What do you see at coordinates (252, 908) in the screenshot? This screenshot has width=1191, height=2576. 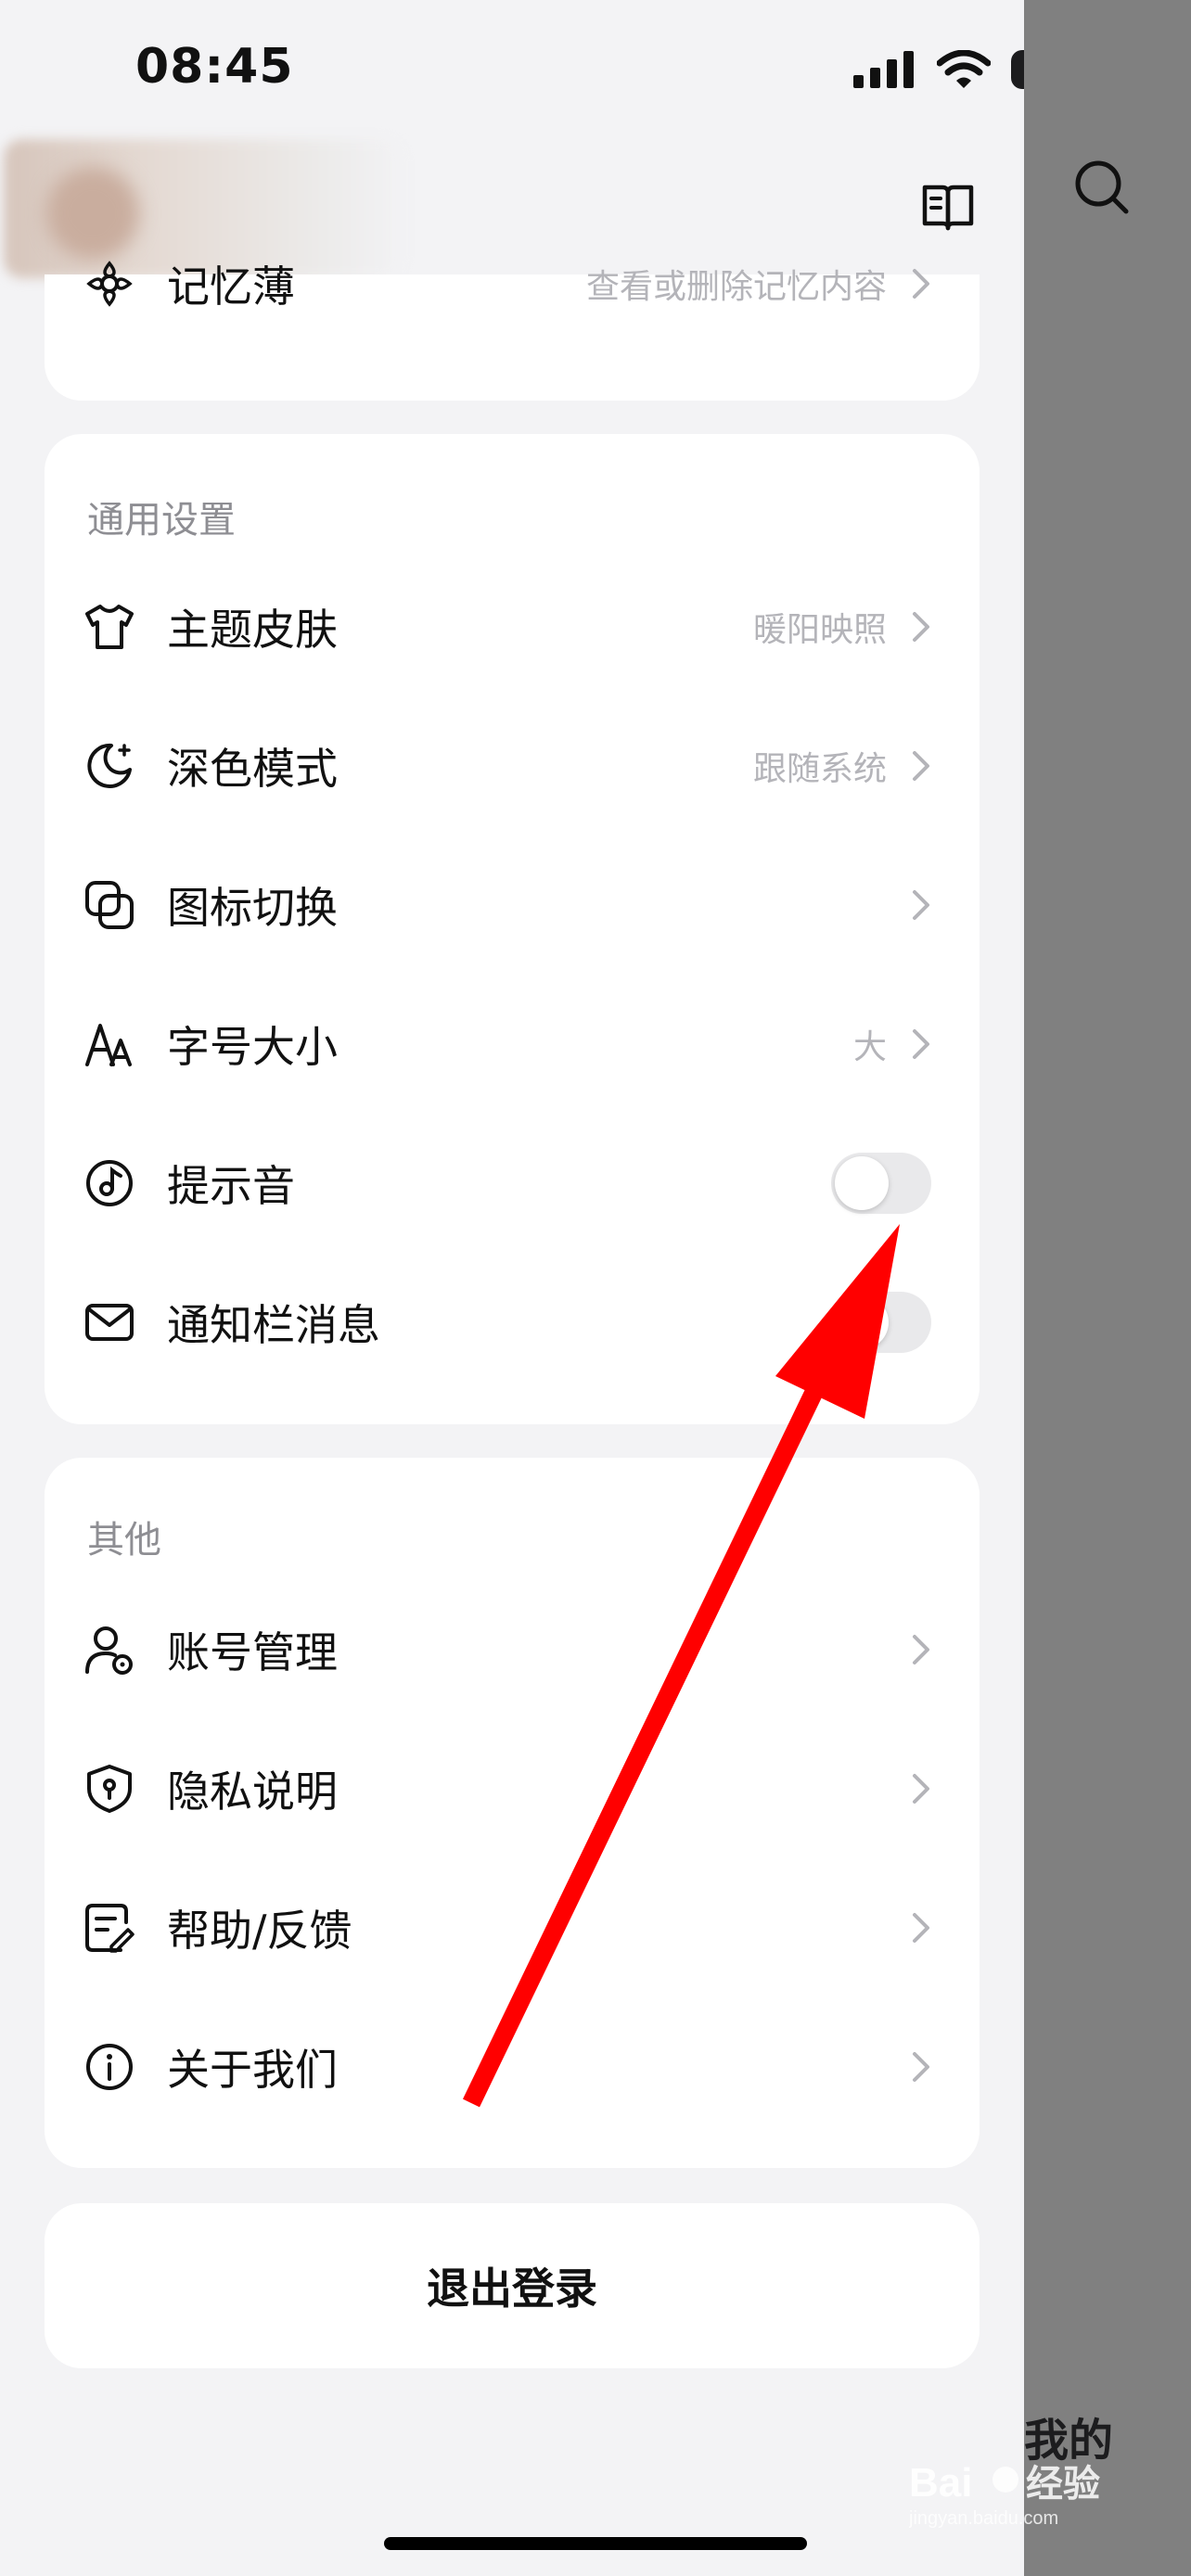 I see `icon-switch-label: 图标切换` at bounding box center [252, 908].